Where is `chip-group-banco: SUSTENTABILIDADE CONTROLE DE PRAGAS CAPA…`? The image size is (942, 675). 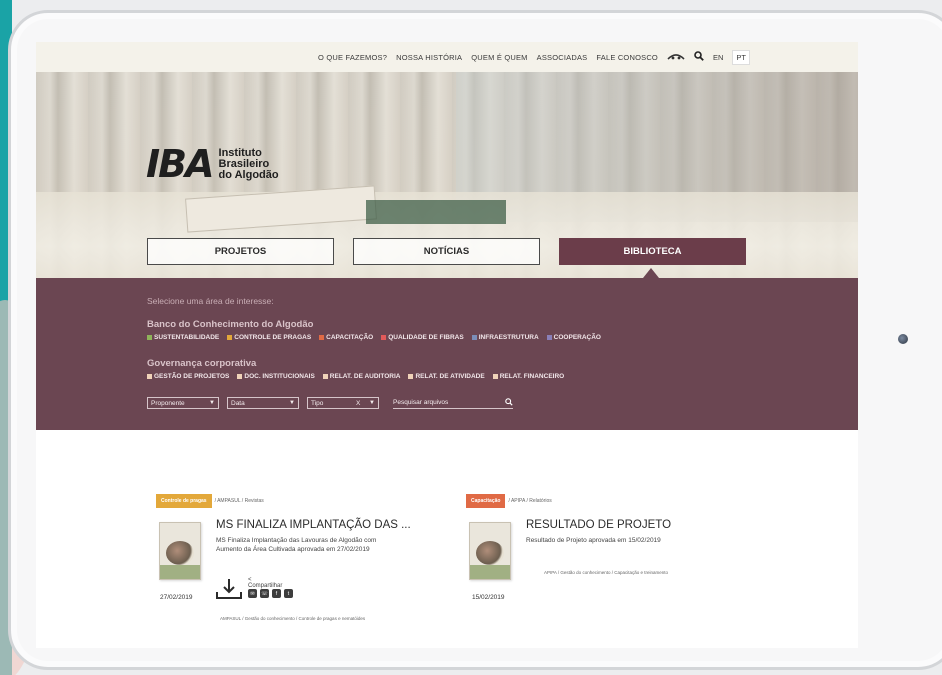 chip-group-banco: SUSTENTABILIDADE CONTROLE DE PRAGAS CAPA… is located at coordinates (374, 337).